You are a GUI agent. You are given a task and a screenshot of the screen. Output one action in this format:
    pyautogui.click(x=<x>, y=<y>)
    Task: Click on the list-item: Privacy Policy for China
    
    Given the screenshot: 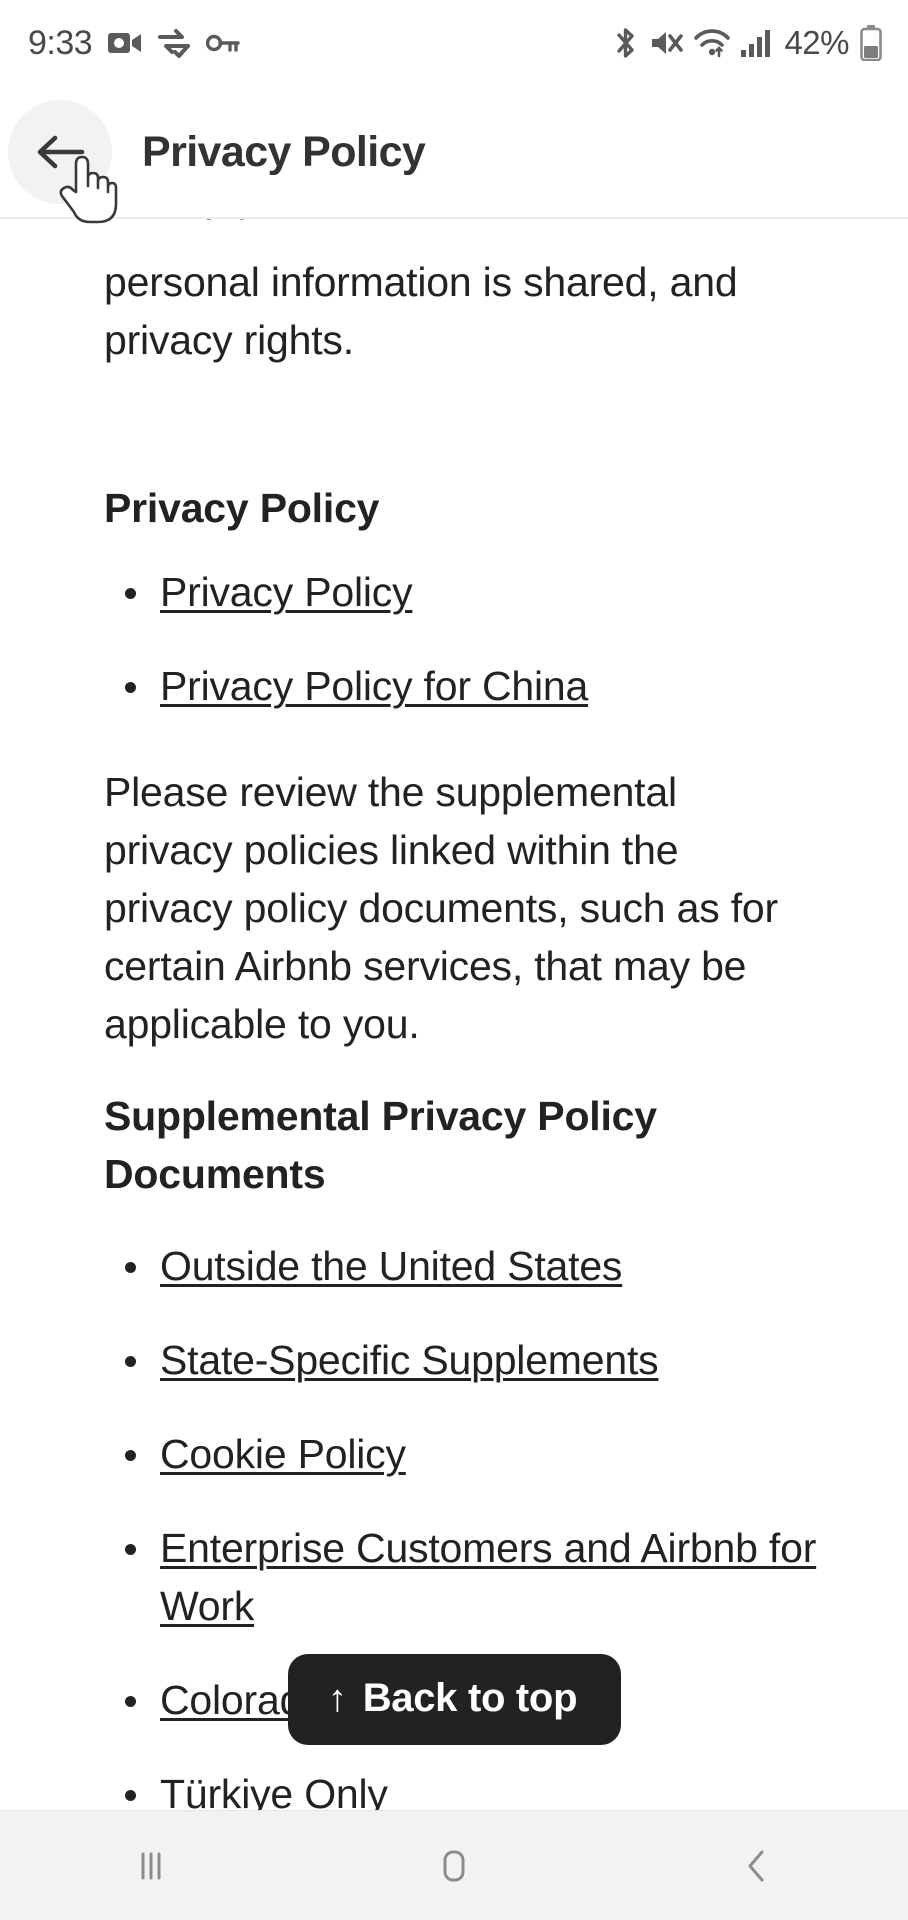 What is the action you would take?
    pyautogui.click(x=496, y=686)
    